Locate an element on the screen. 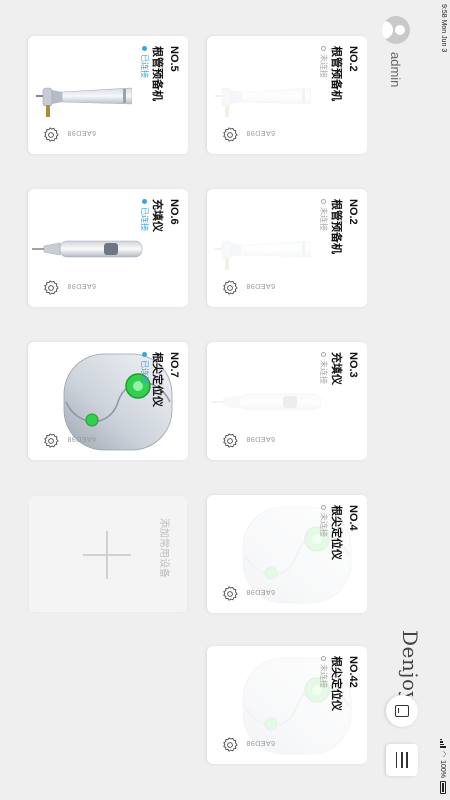 The image size is (450, 800). device-number: NO.3 is located at coordinates (353, 365).